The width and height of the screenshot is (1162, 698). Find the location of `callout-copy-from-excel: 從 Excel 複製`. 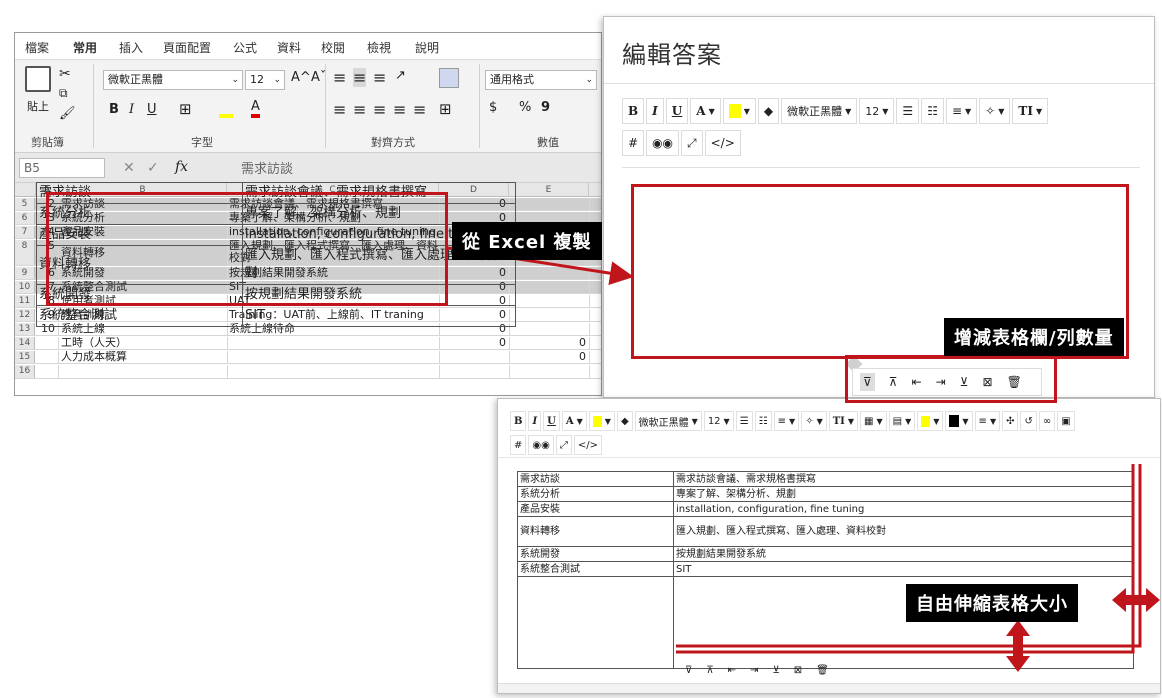

callout-copy-from-excel: 從 Excel 複製 is located at coordinates (527, 241).